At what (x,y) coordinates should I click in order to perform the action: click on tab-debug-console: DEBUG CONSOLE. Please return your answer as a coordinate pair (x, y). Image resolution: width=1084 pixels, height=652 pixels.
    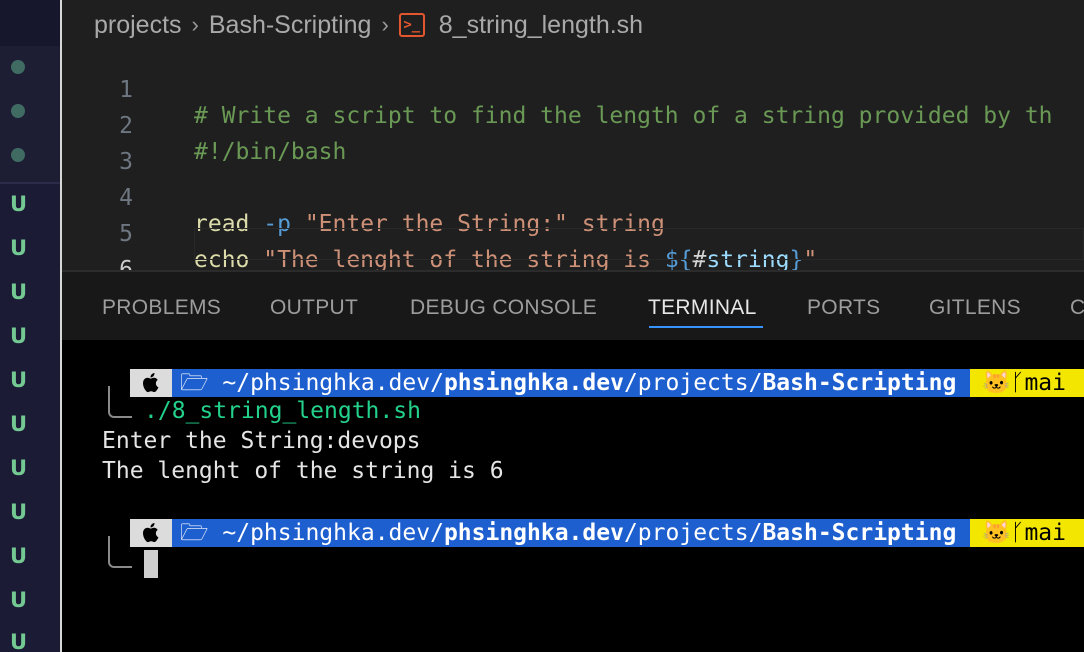
    Looking at the image, I should click on (503, 308).